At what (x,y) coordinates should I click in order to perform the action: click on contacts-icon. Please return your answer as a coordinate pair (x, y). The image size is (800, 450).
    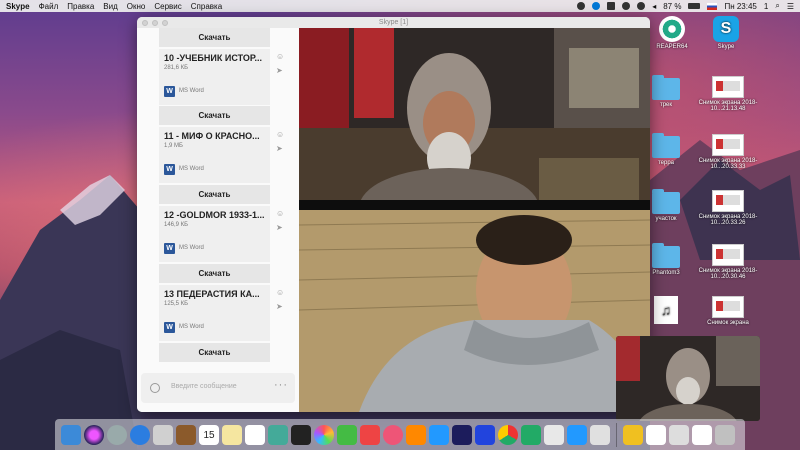
    Looking at the image, I should click on (186, 434).